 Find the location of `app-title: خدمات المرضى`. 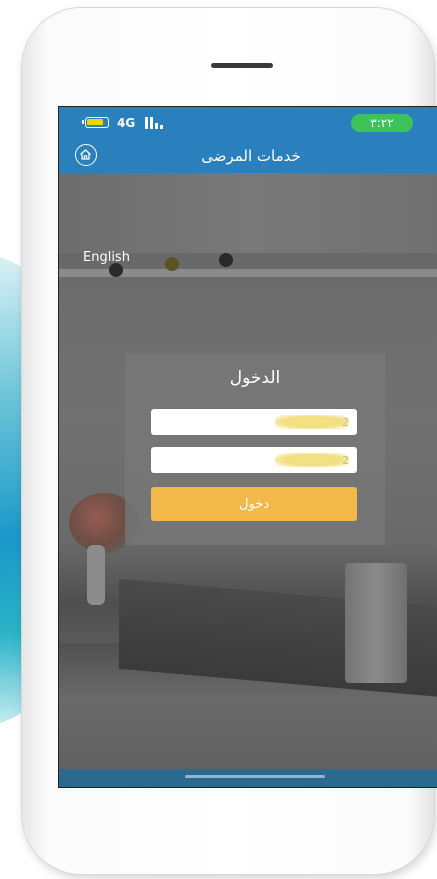

app-title: خدمات المرضى is located at coordinates (251, 156).